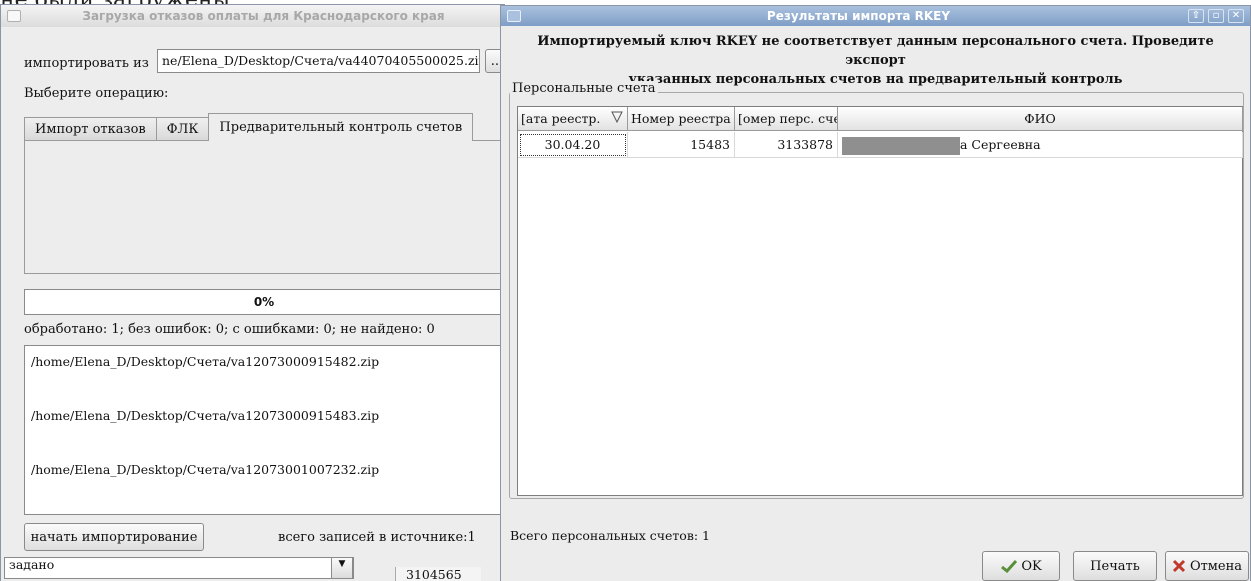 The image size is (1251, 581). What do you see at coordinates (96, 93) in the screenshot?
I see `operation-label: Выберите операцию:` at bounding box center [96, 93].